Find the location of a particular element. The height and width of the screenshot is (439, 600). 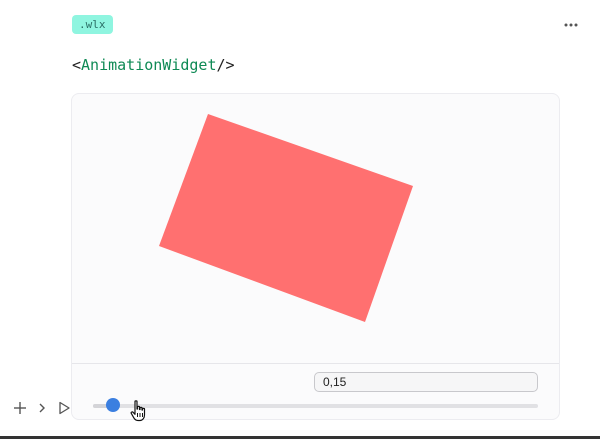

play-icon is located at coordinates (64, 408).